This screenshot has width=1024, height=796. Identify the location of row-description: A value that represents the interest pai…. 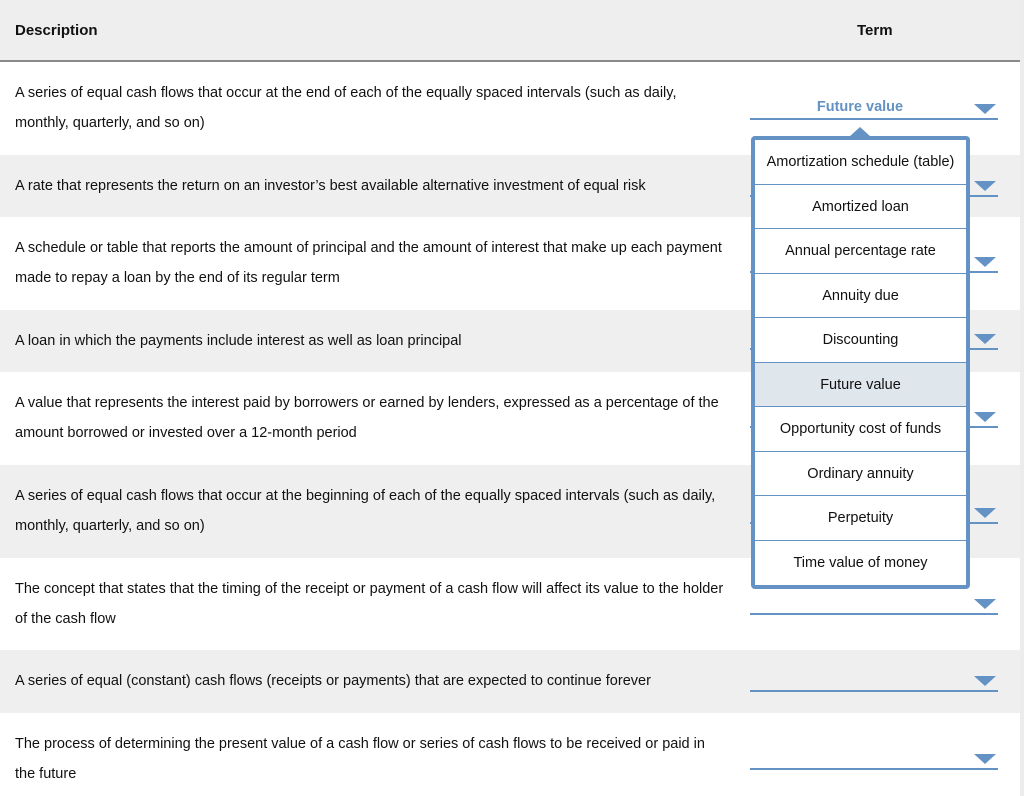
(367, 418).